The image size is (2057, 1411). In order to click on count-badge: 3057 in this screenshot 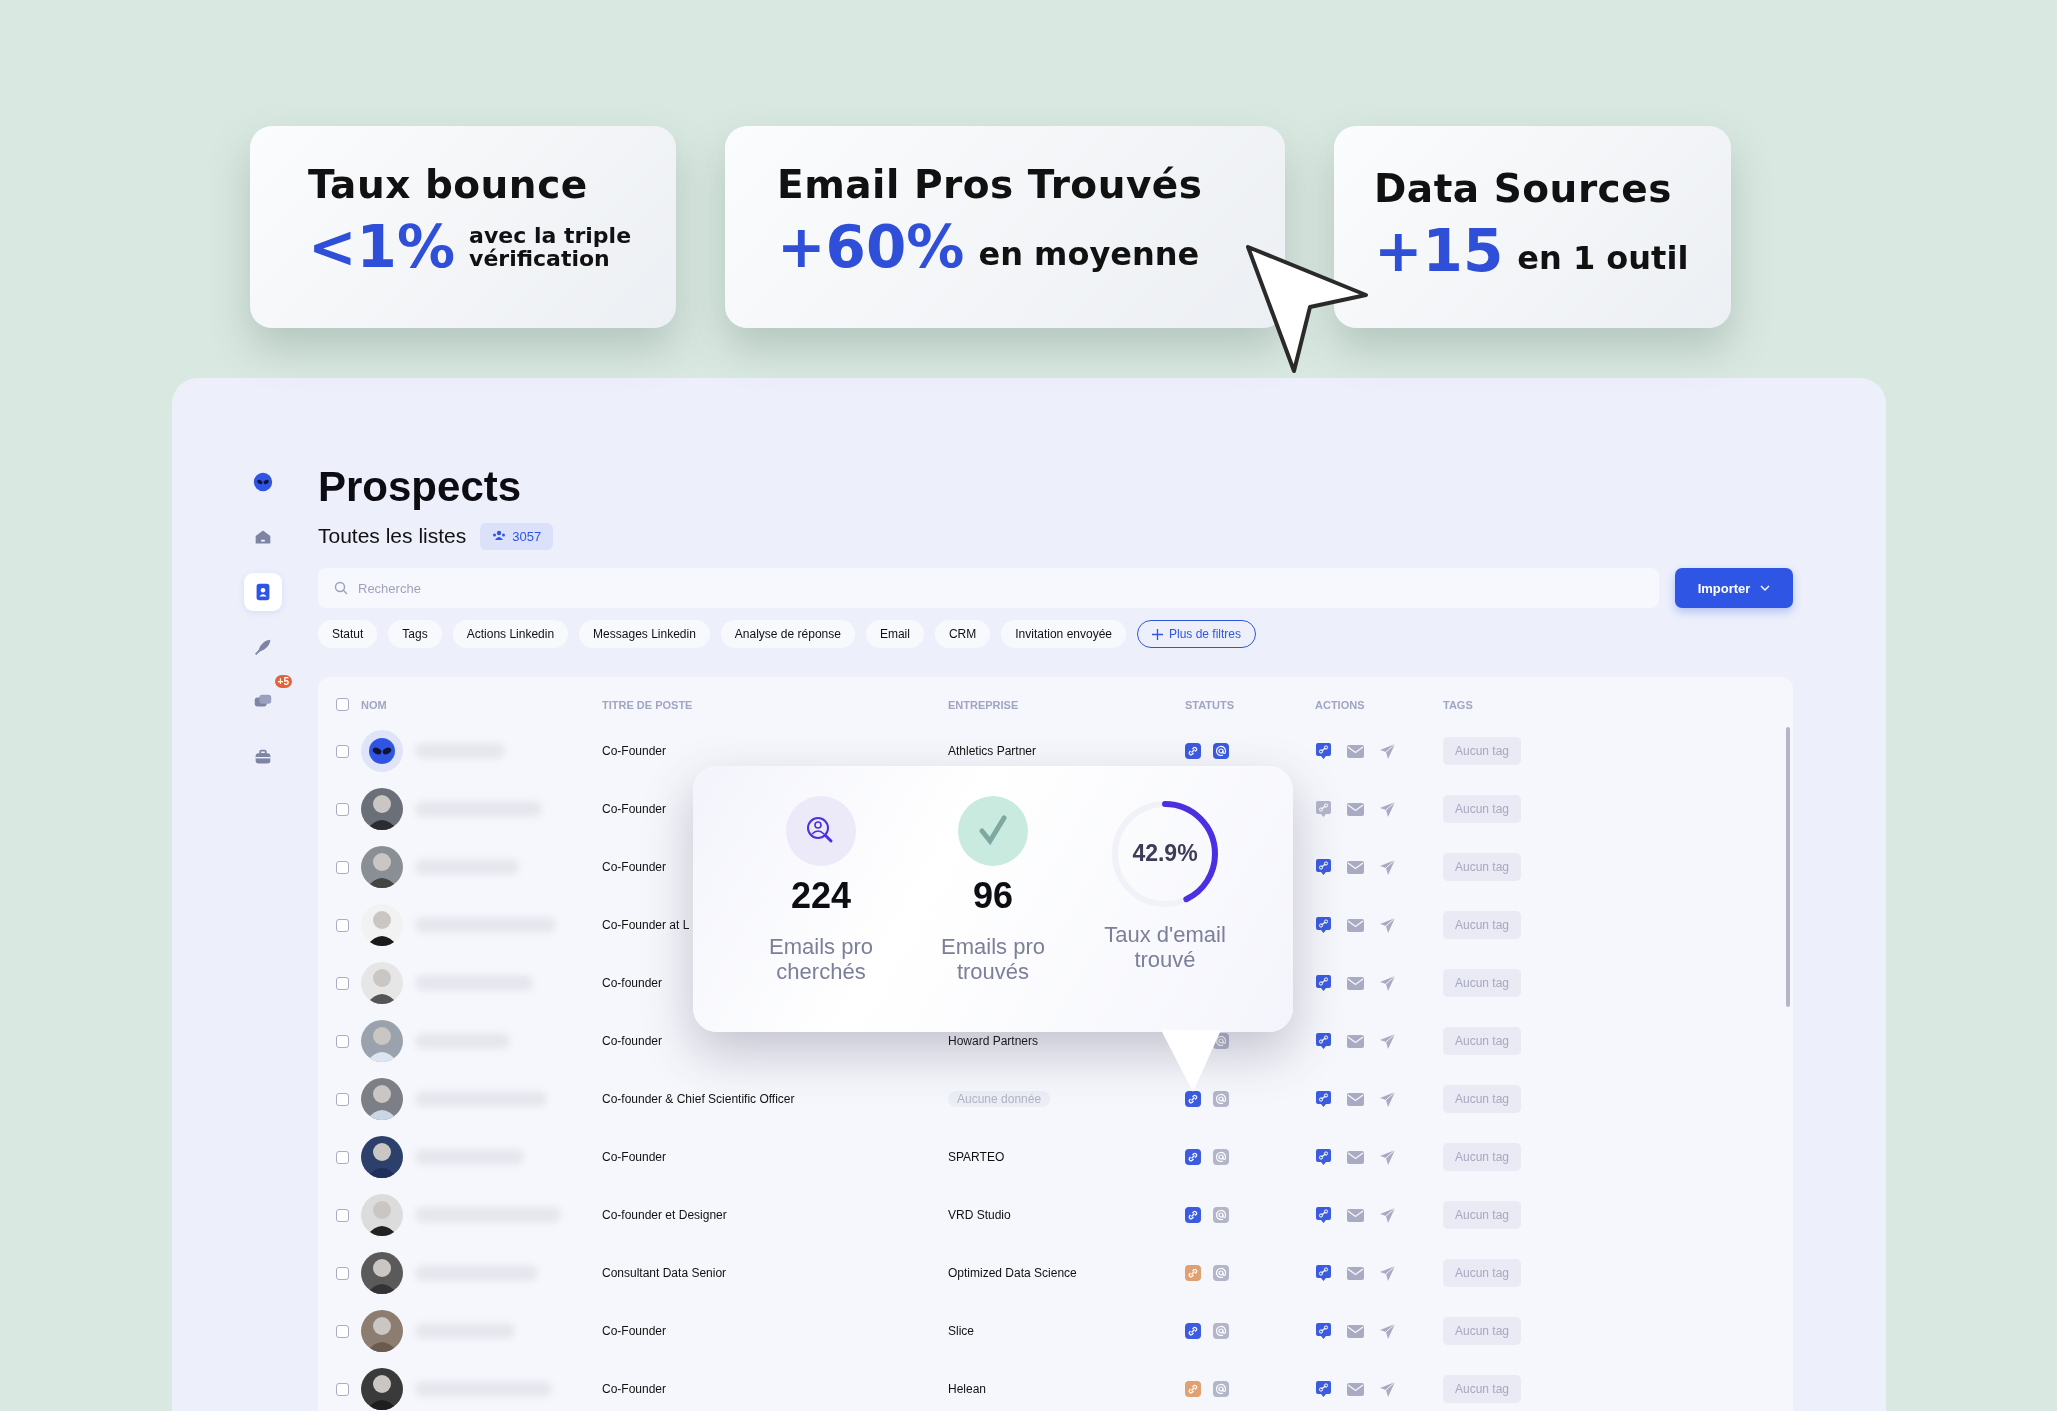, I will do `click(517, 536)`.